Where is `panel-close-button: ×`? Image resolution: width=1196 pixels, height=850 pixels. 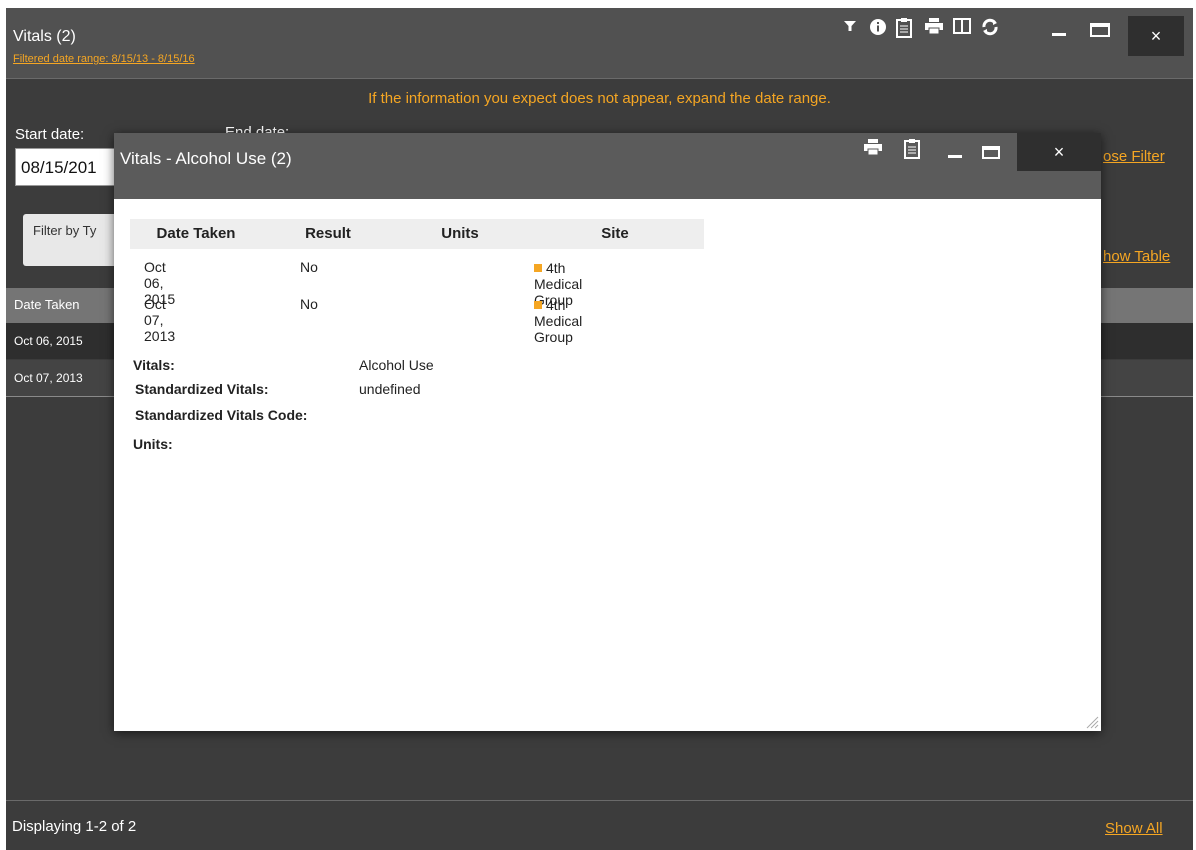
panel-close-button: × is located at coordinates (1156, 36).